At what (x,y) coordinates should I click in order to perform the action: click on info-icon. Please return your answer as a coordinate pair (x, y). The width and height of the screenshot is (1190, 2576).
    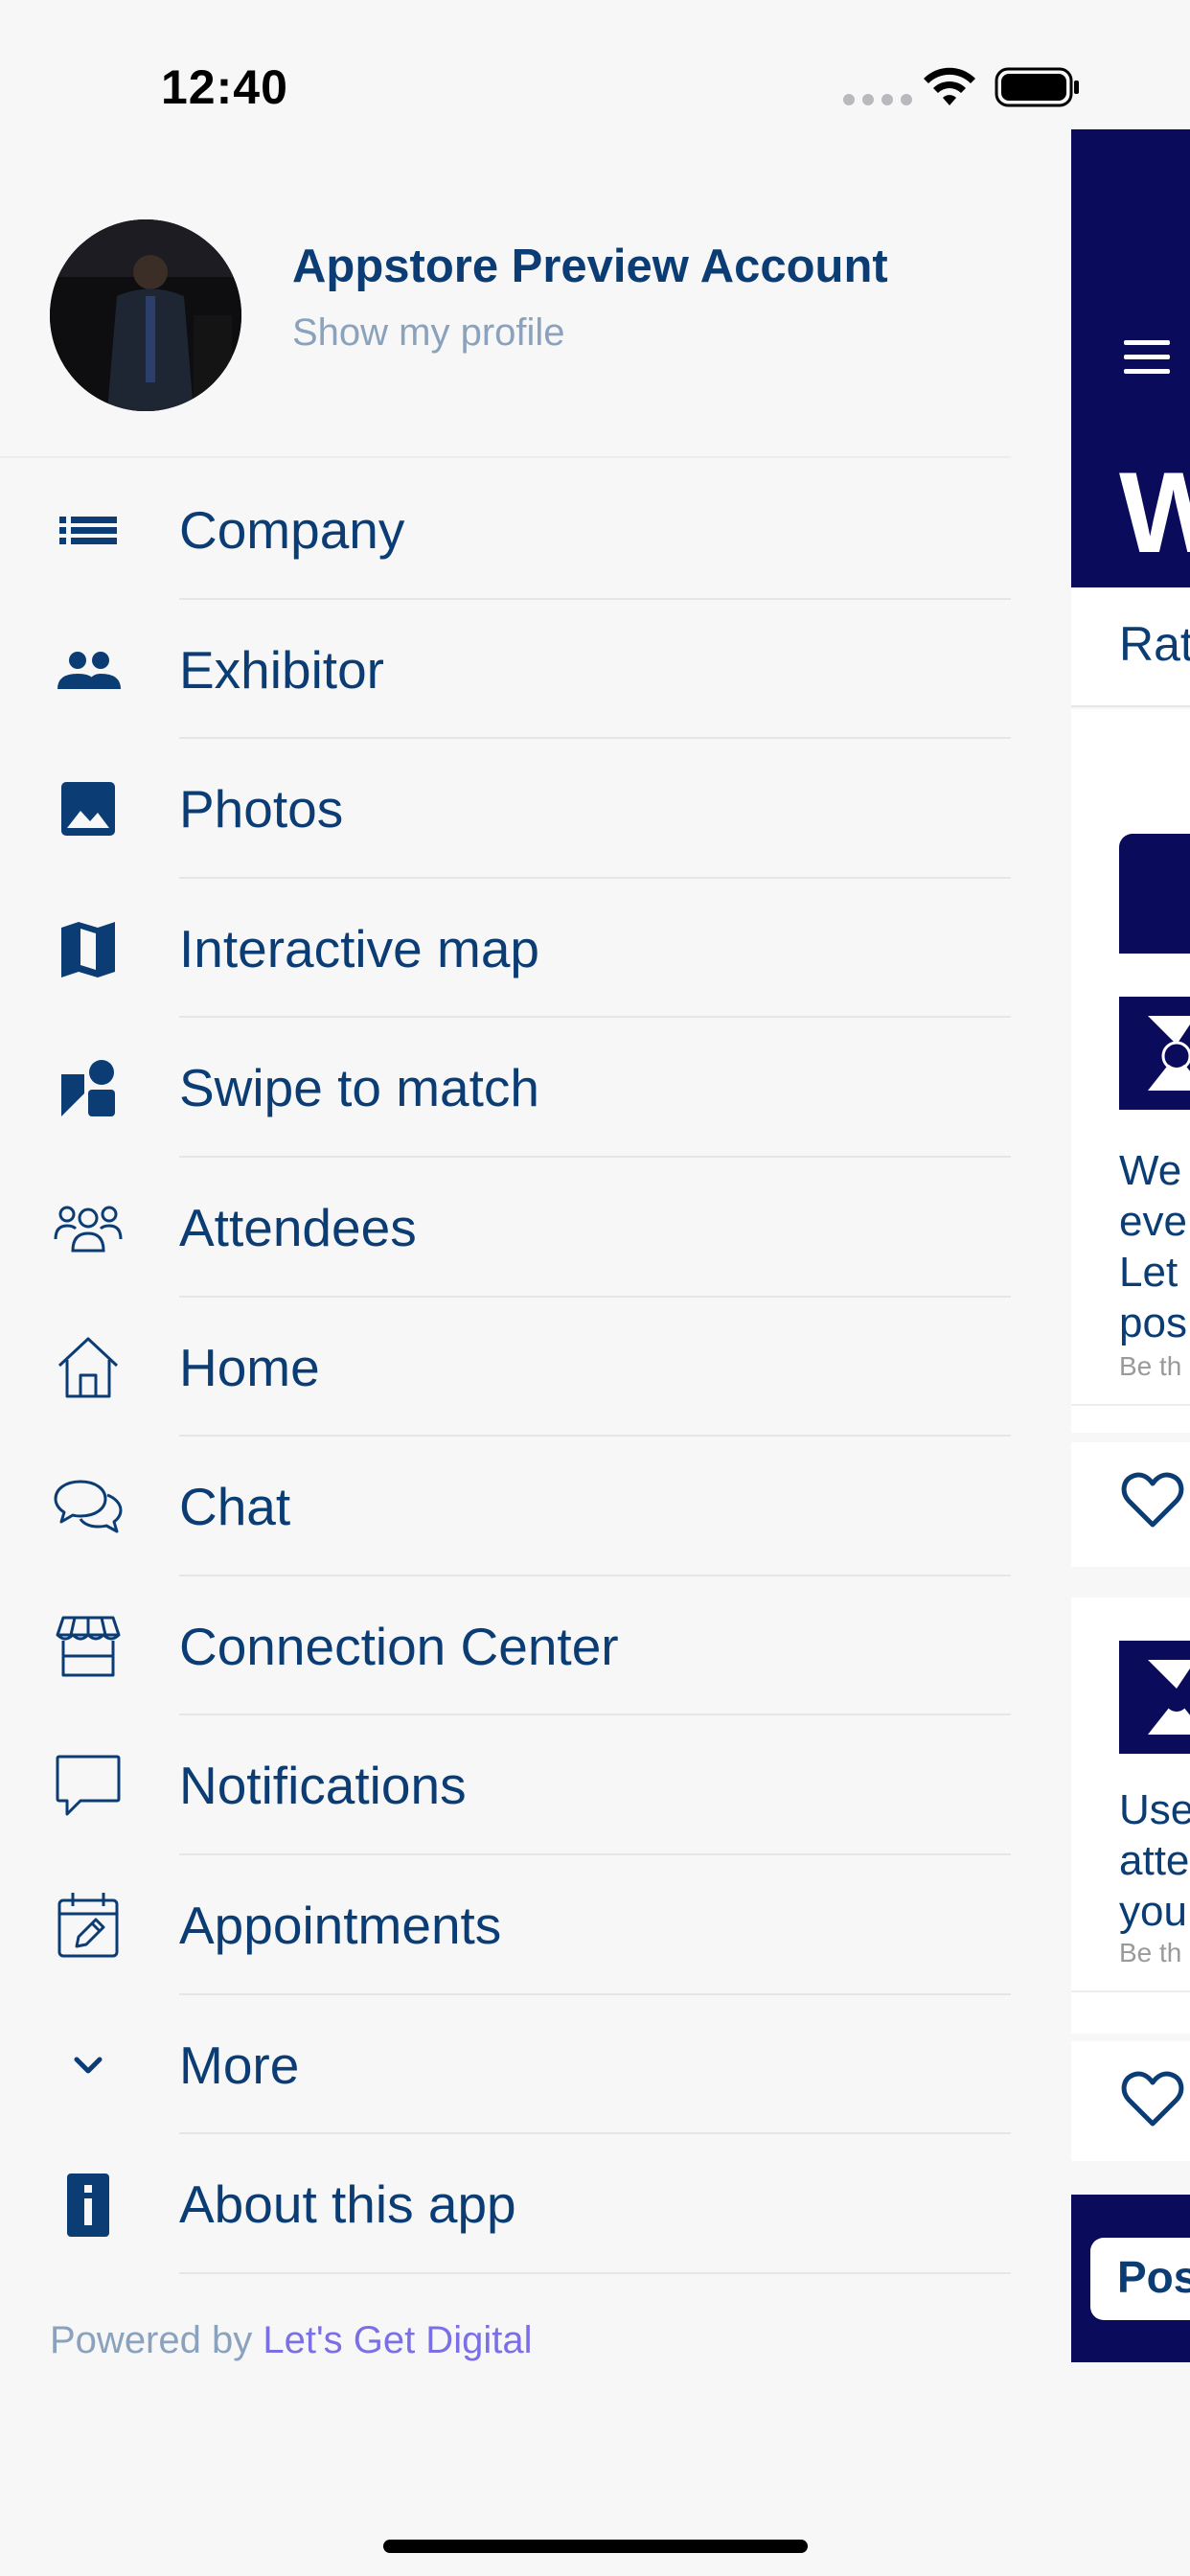
    Looking at the image, I should click on (88, 2204).